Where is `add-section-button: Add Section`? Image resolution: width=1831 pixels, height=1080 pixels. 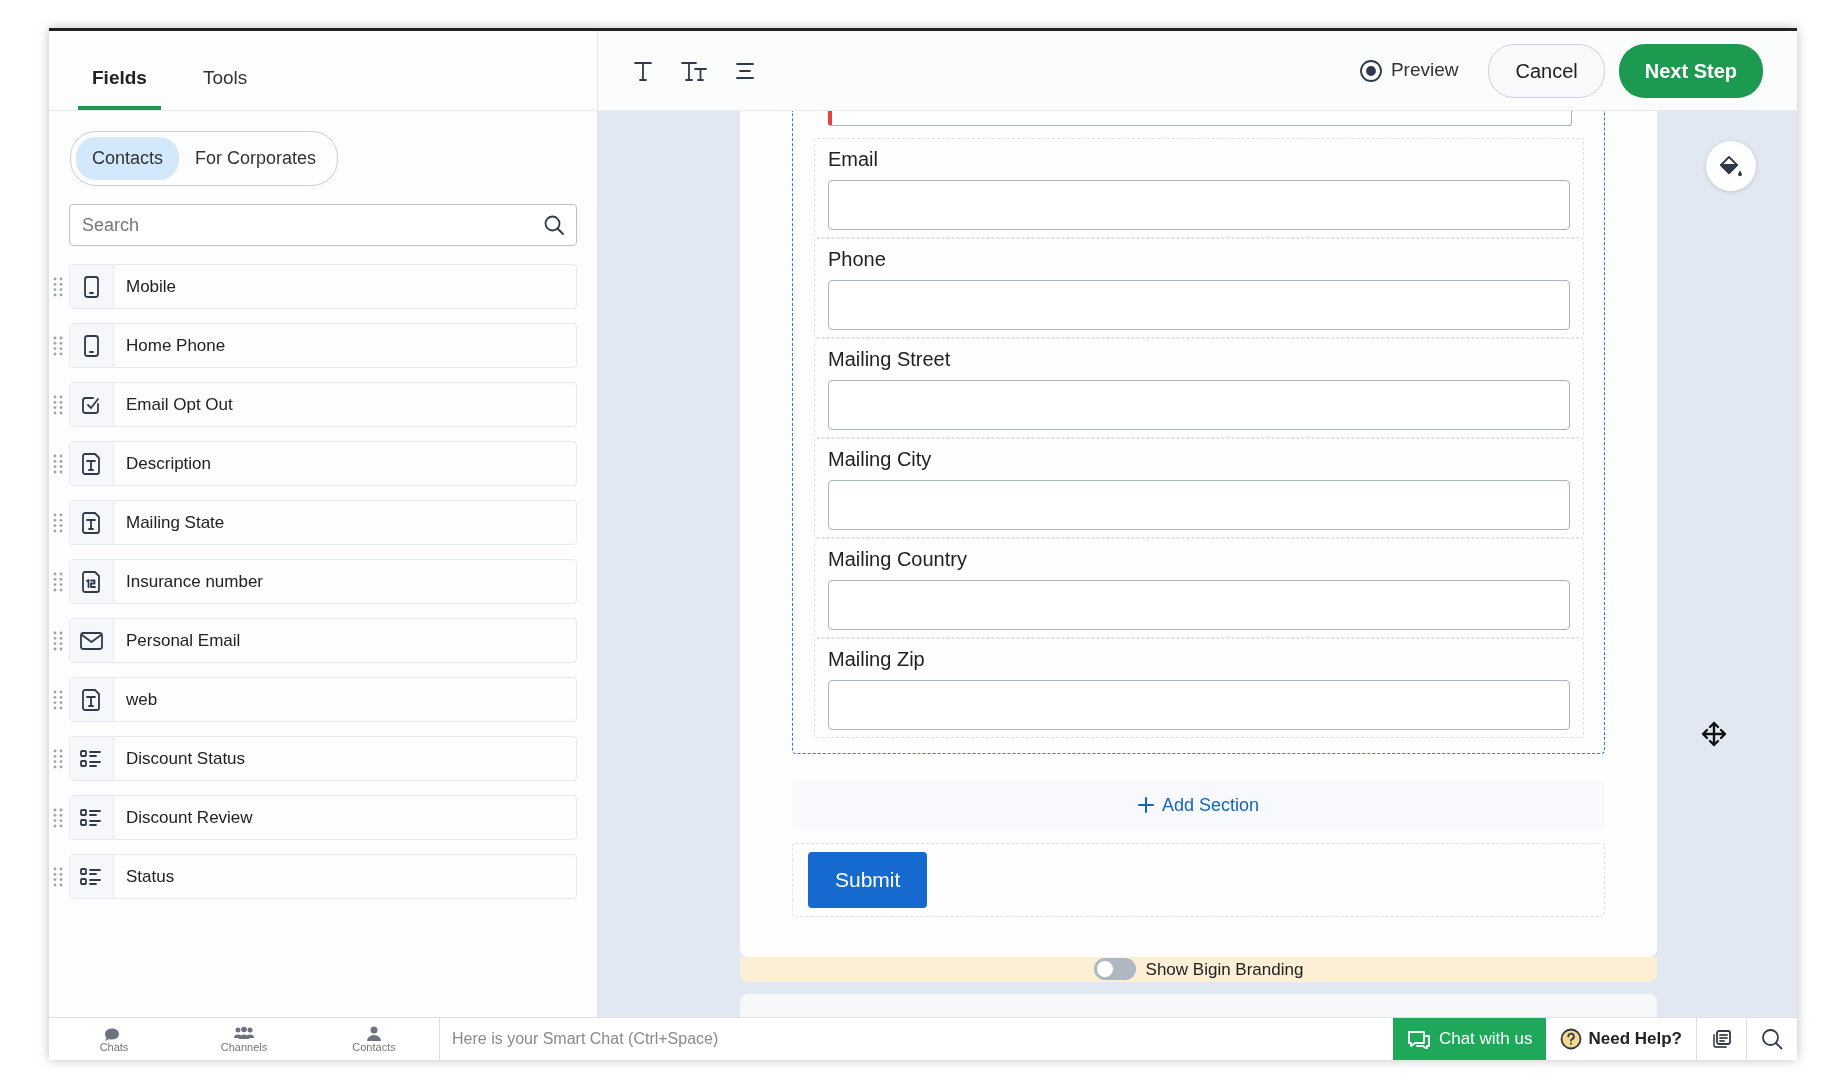 add-section-button: Add Section is located at coordinates (1198, 805).